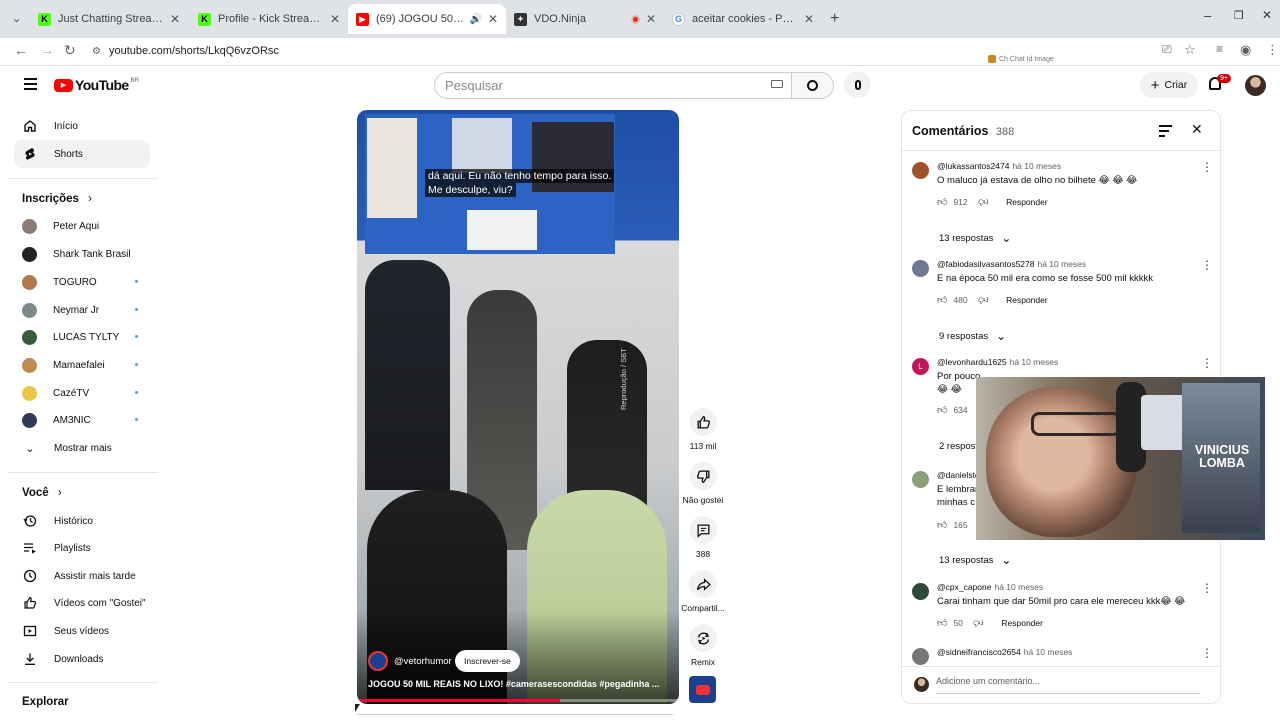  Describe the element at coordinates (997, 362) in the screenshot. I see `comment-author: @levonhardu1625 há 10 meses` at that location.